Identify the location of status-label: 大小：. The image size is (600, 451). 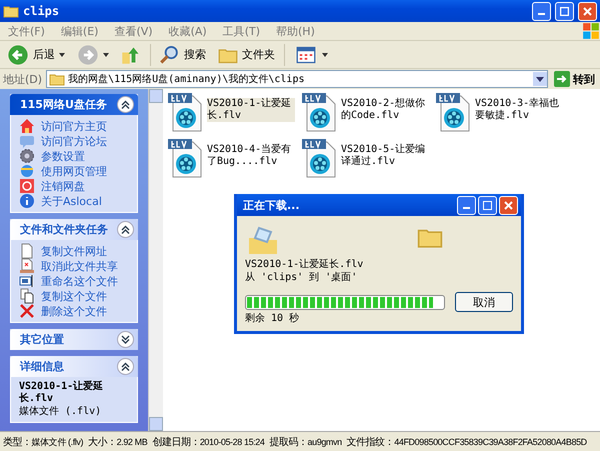
(102, 442).